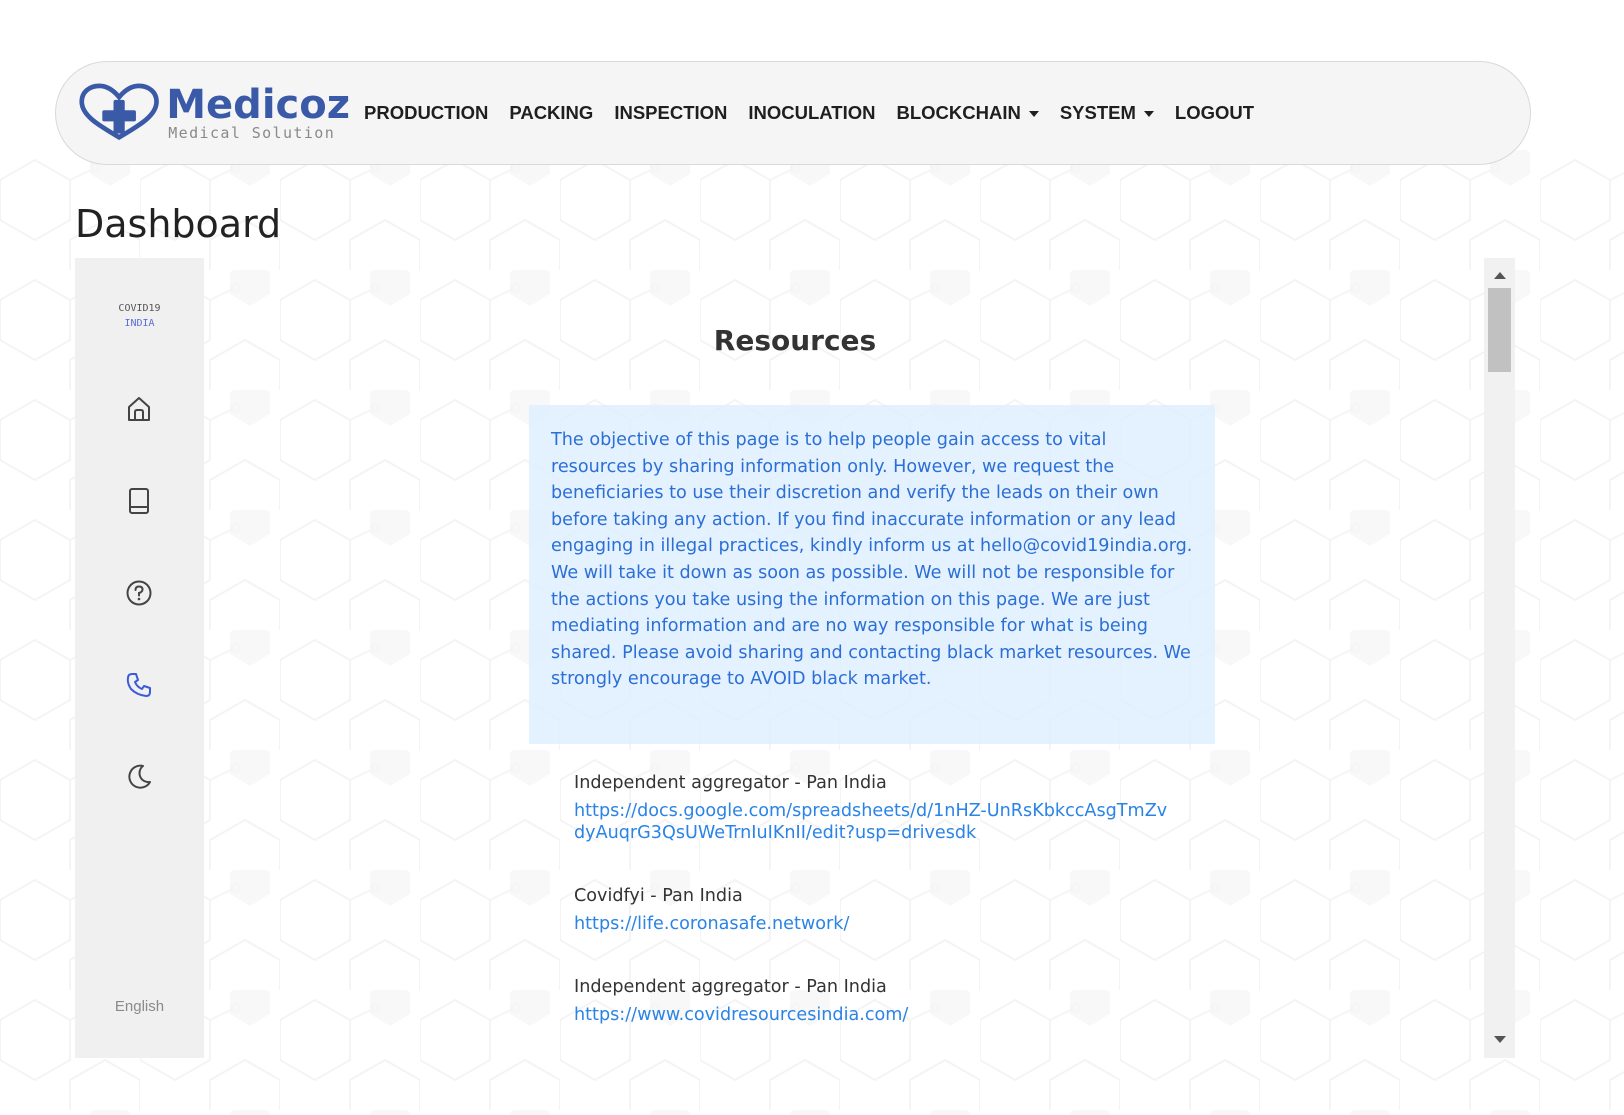  What do you see at coordinates (139, 777) in the screenshot?
I see `moon-icon` at bounding box center [139, 777].